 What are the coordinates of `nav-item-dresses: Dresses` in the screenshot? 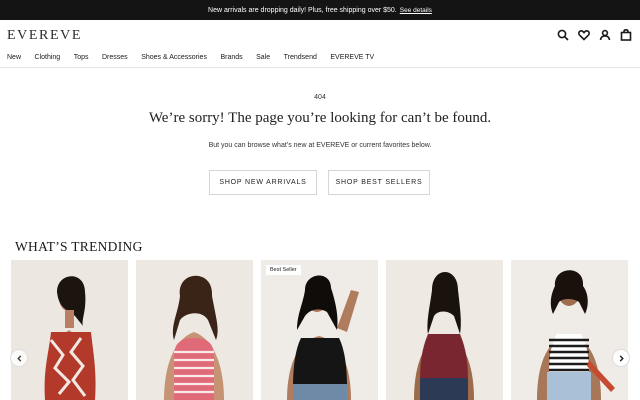 It's located at (115, 57).